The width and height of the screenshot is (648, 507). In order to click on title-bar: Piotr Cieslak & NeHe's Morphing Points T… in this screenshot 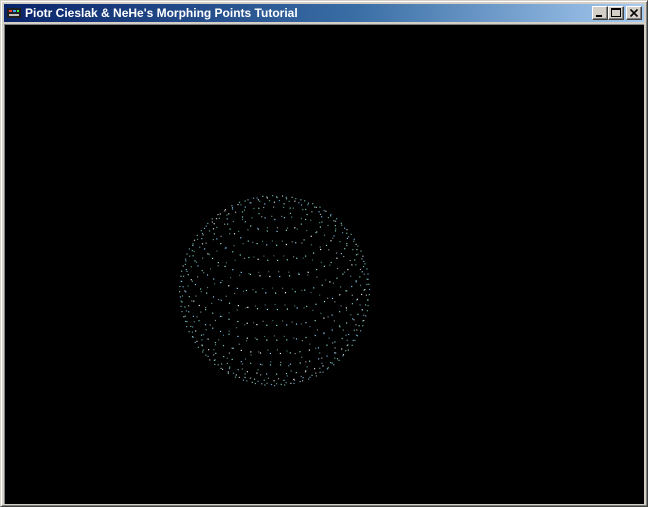, I will do `click(324, 13)`.